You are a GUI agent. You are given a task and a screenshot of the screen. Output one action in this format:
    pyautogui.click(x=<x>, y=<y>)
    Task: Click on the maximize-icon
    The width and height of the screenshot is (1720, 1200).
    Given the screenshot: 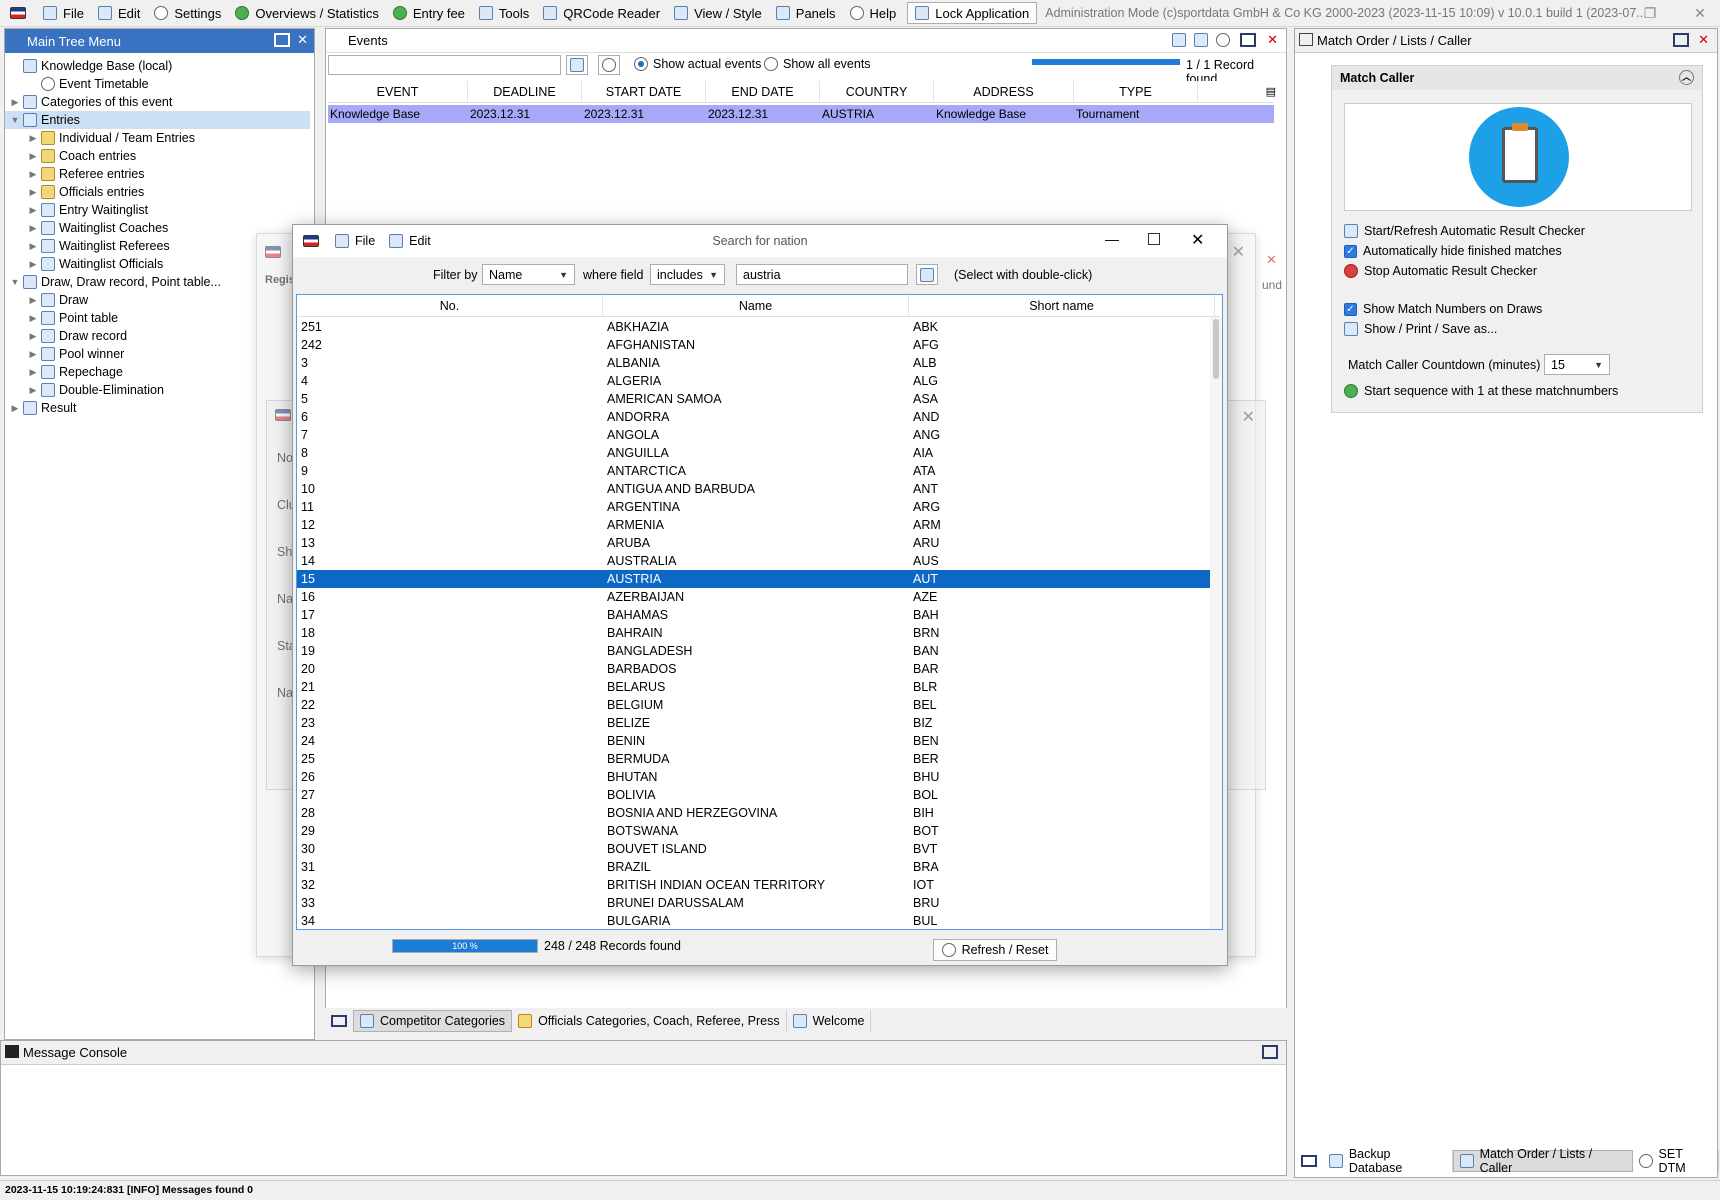 What is the action you would take?
    pyautogui.click(x=282, y=40)
    